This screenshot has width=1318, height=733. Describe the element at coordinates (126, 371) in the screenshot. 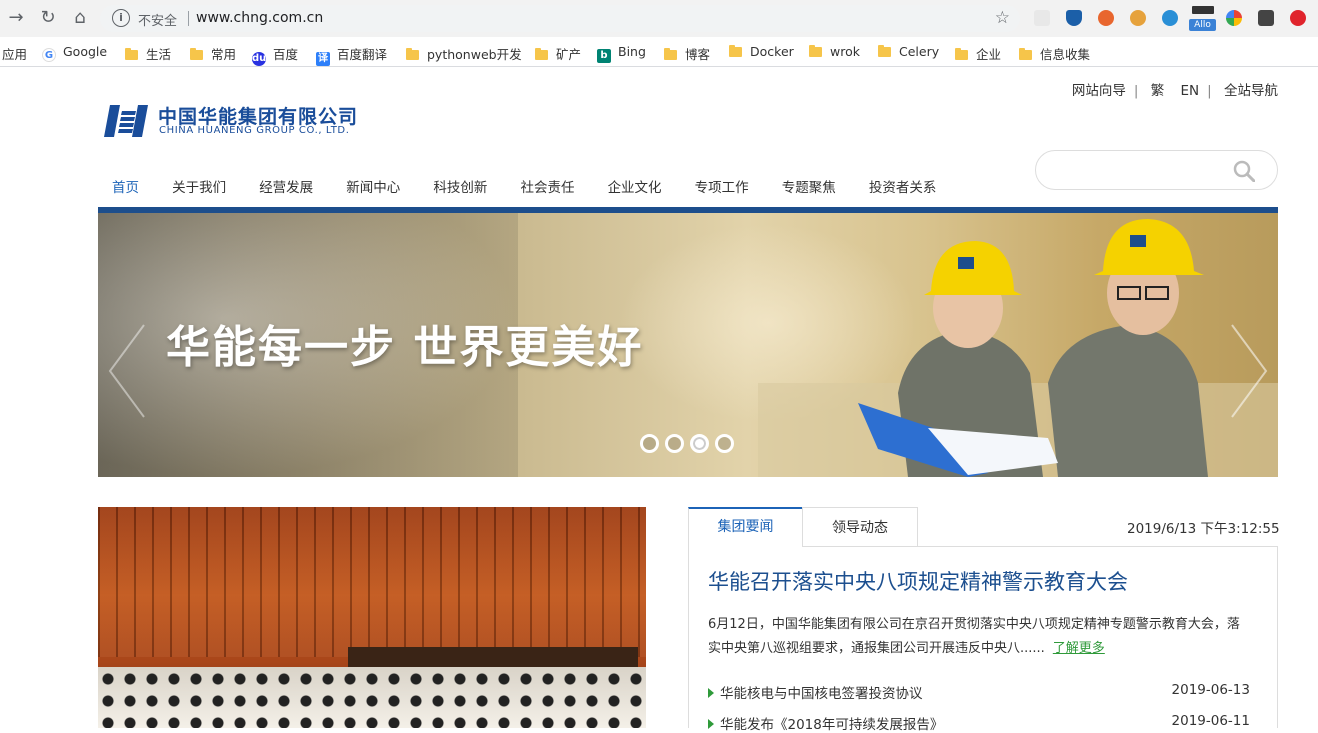

I see `banner-prev-arrow-icon` at that location.